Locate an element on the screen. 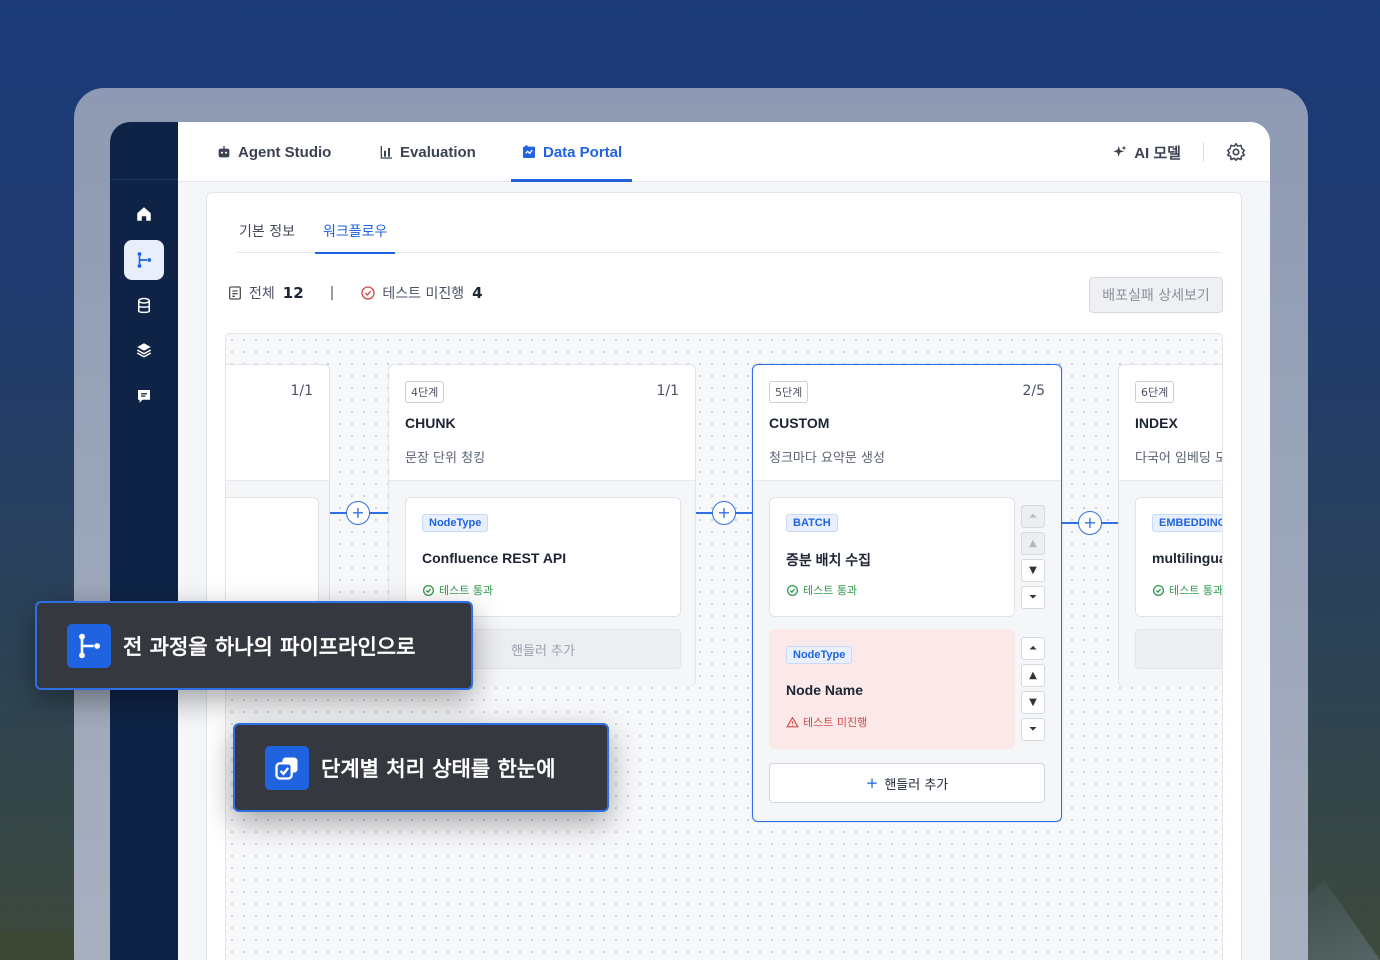 The image size is (1380, 960). stage-description: 청크마다 요약문 생성 is located at coordinates (827, 458).